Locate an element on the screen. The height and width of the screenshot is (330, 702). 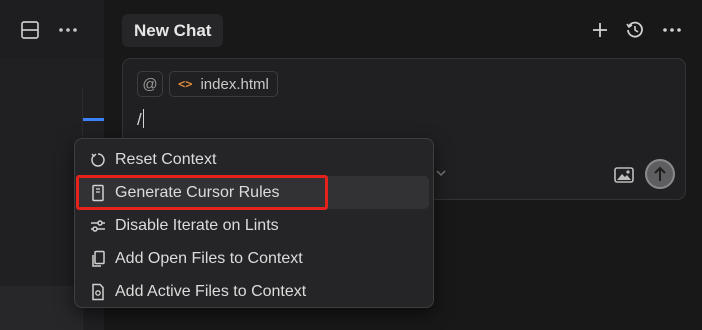
menu-item-add-open-files: Add Open Files to Context is located at coordinates (254, 258).